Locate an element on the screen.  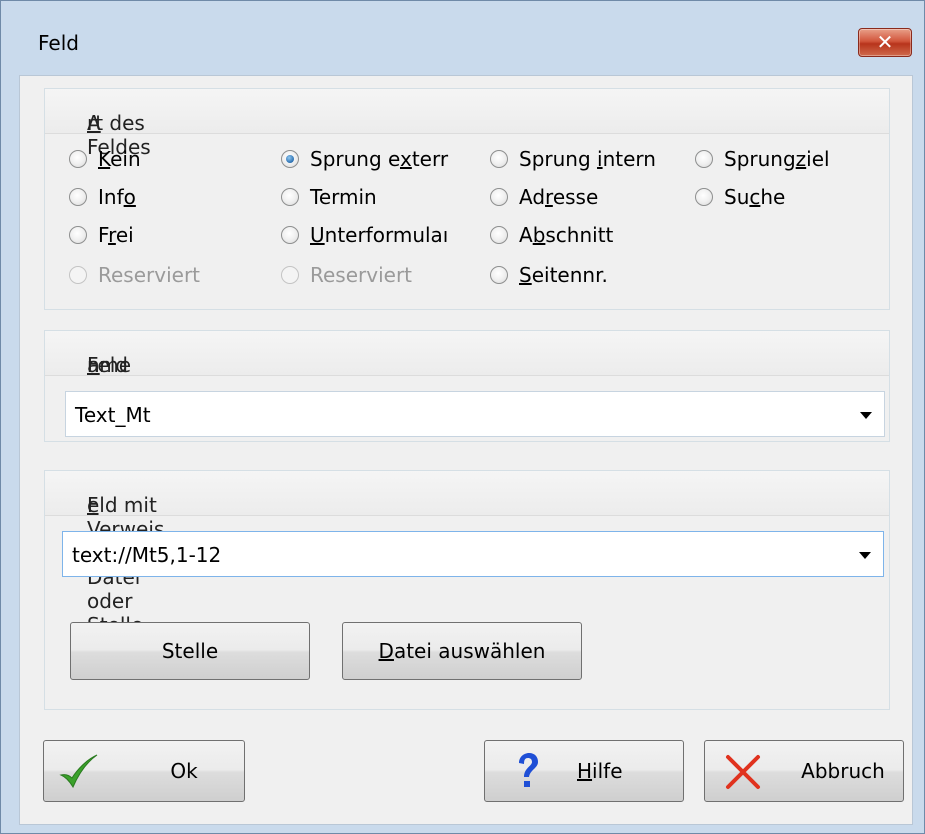
radio-seitennr: Seitennr. is located at coordinates (590, 275).